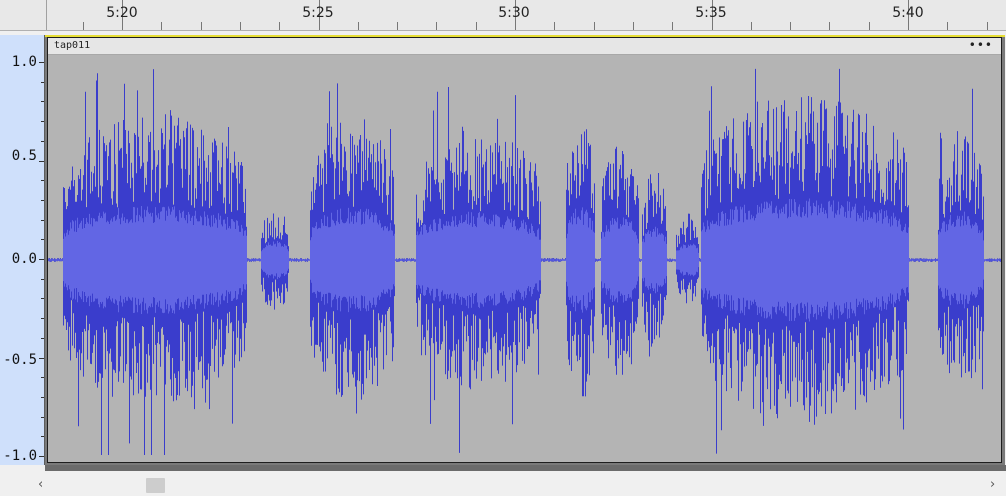 Image resolution: width=1006 pixels, height=496 pixels. What do you see at coordinates (524, 46) in the screenshot?
I see `clip-header: tap011 •••` at bounding box center [524, 46].